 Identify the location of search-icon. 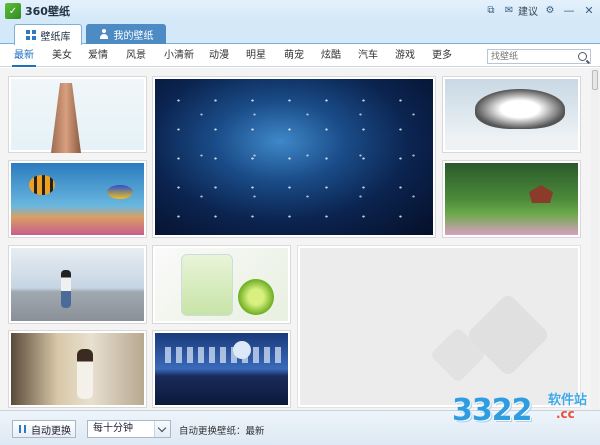
(582, 56).